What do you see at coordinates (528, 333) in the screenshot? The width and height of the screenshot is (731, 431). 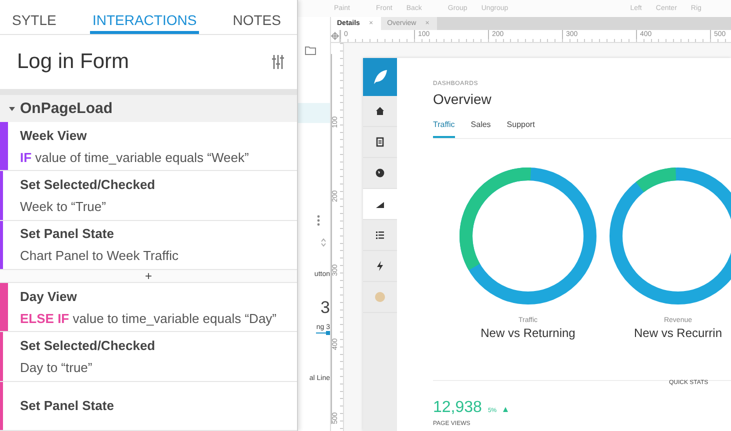 I see `chart-title: New vs Returning` at bounding box center [528, 333].